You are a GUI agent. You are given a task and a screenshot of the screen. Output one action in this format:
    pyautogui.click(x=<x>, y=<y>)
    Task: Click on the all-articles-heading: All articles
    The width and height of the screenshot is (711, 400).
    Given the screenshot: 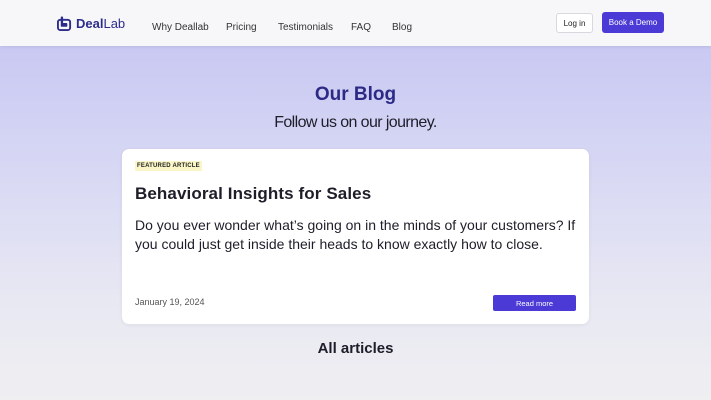 What is the action you would take?
    pyautogui.click(x=355, y=348)
    